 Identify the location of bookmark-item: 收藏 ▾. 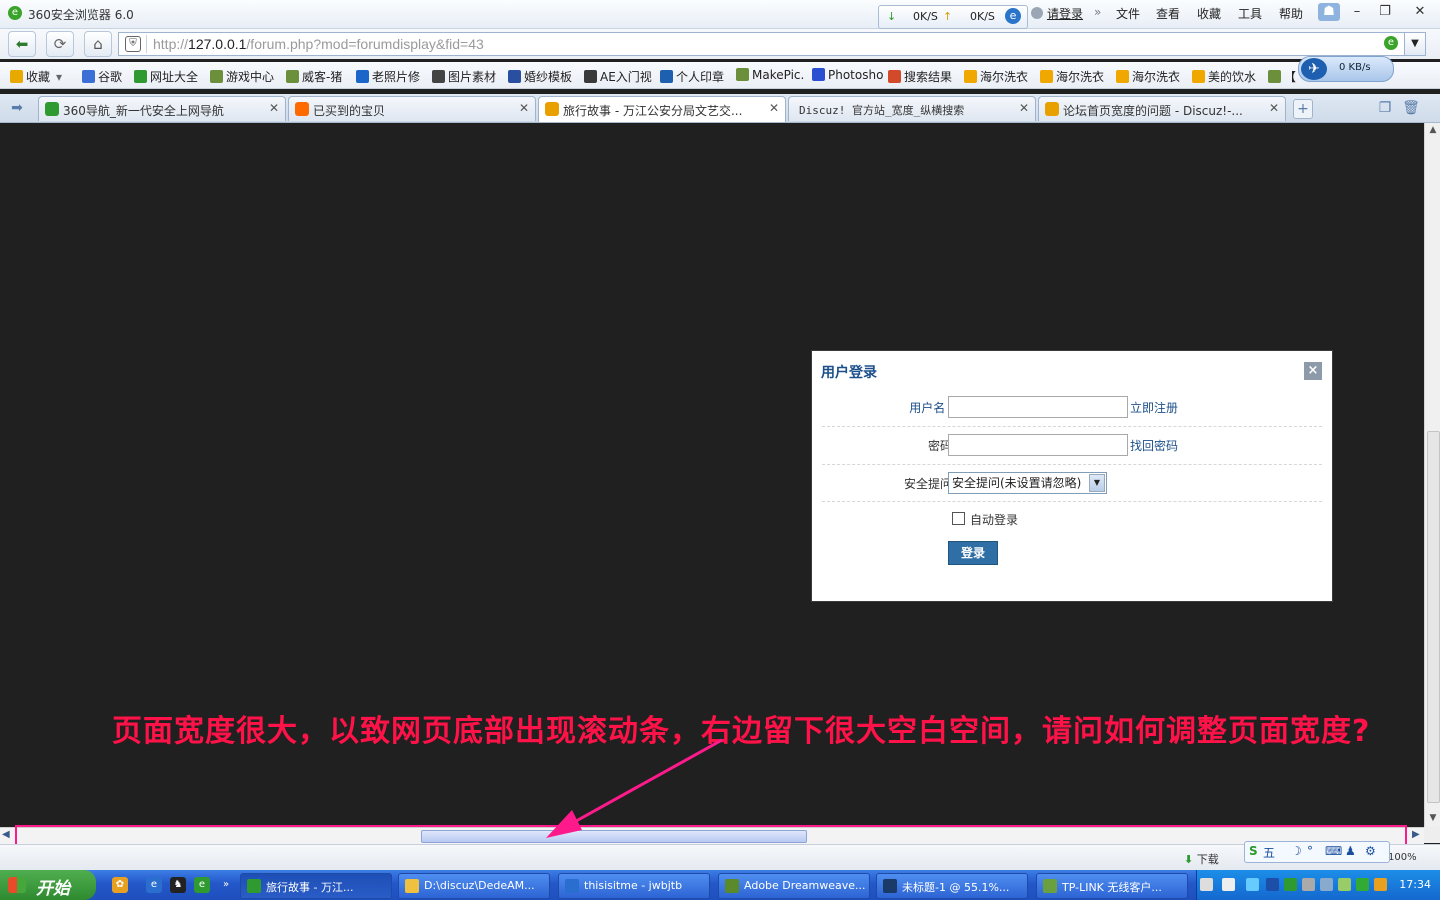
(36, 76).